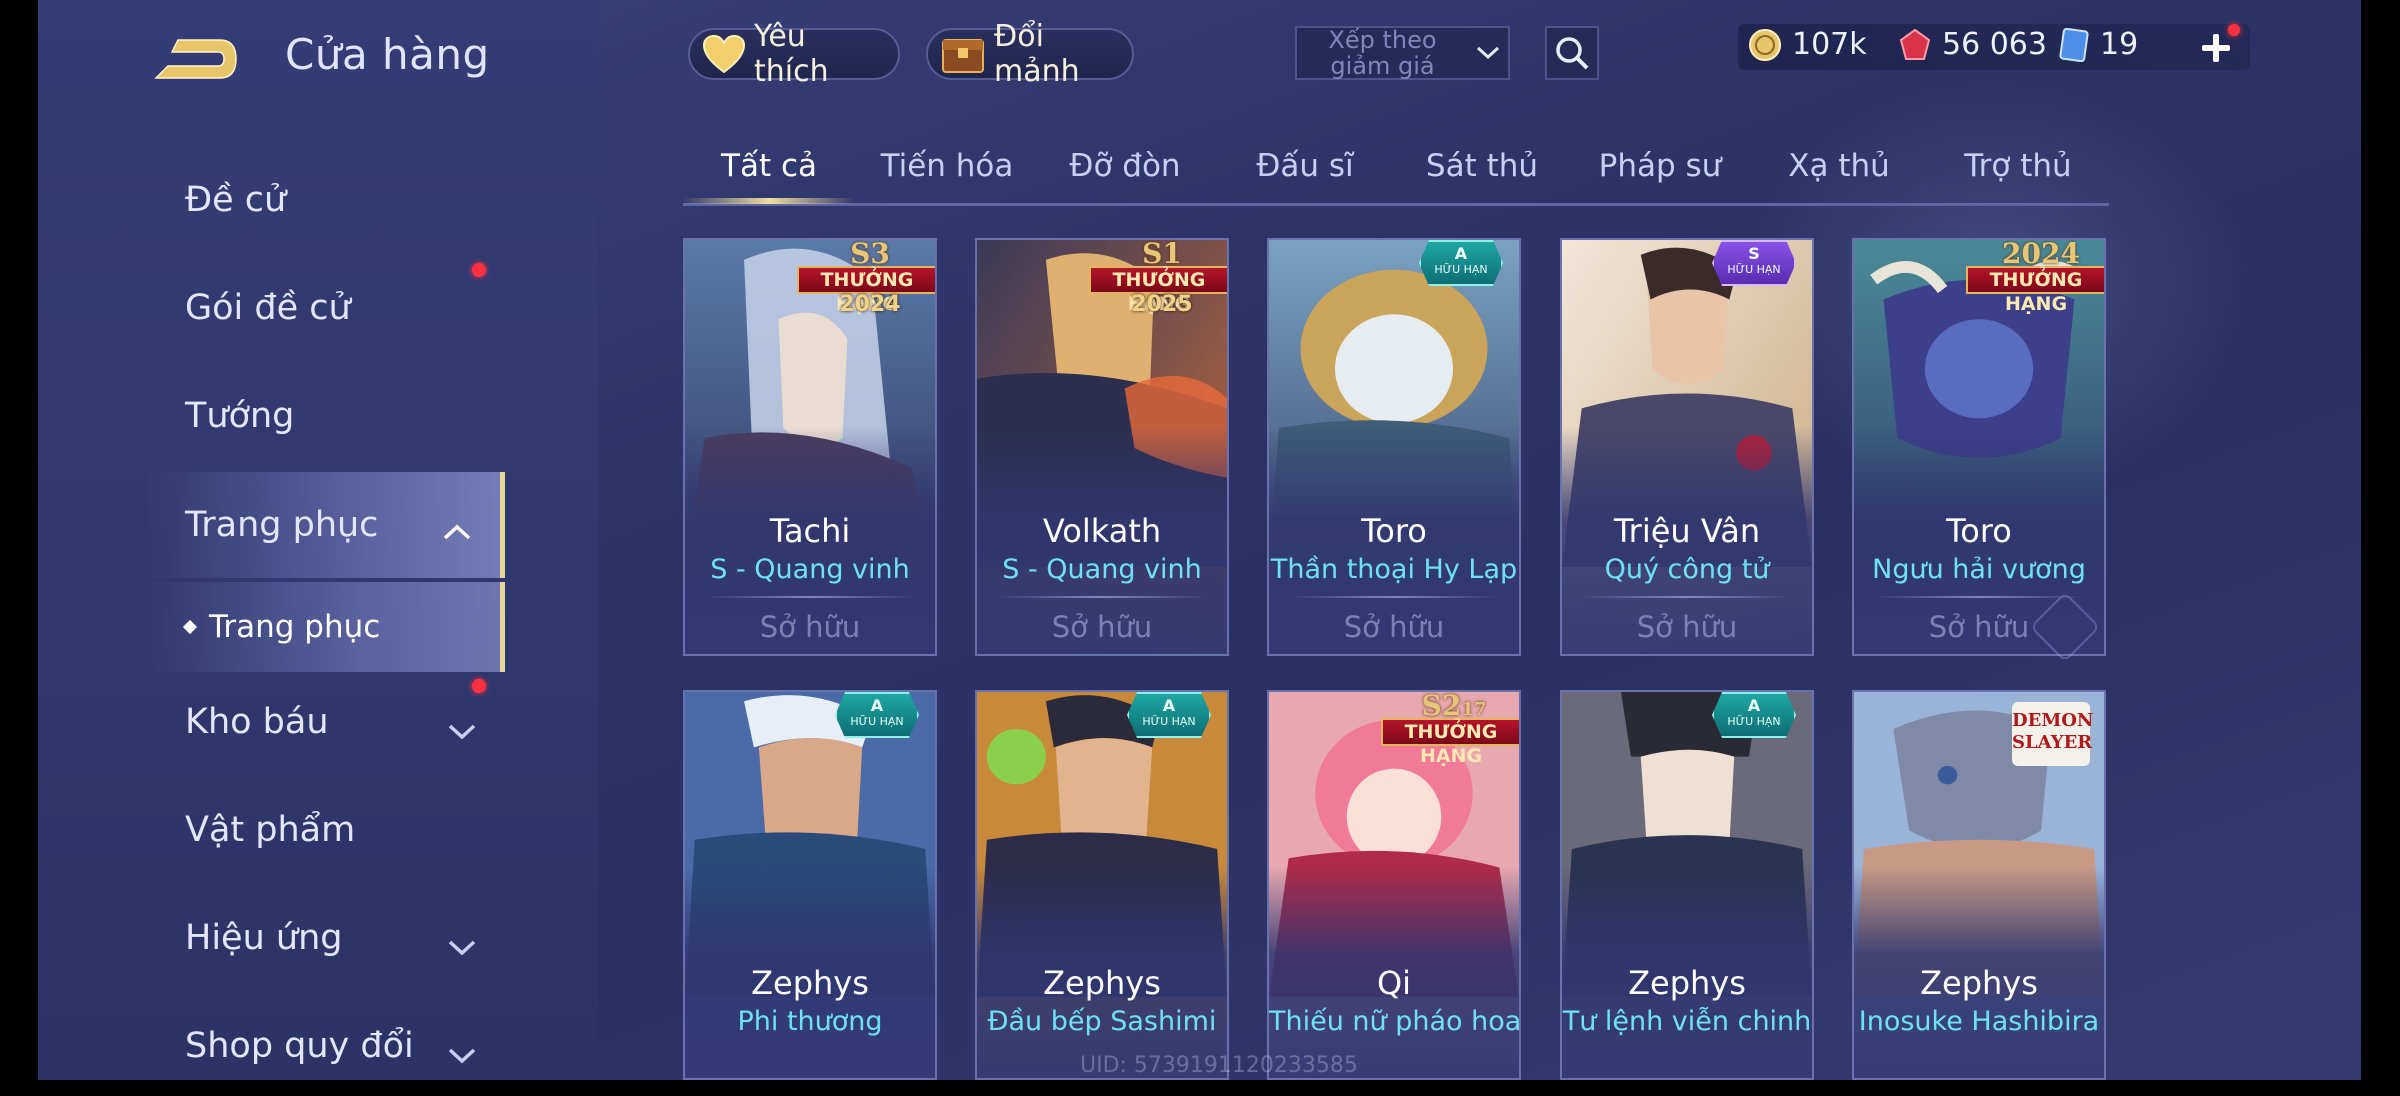 This screenshot has height=1096, width=2400. I want to click on token-amount: 19, so click(2119, 44).